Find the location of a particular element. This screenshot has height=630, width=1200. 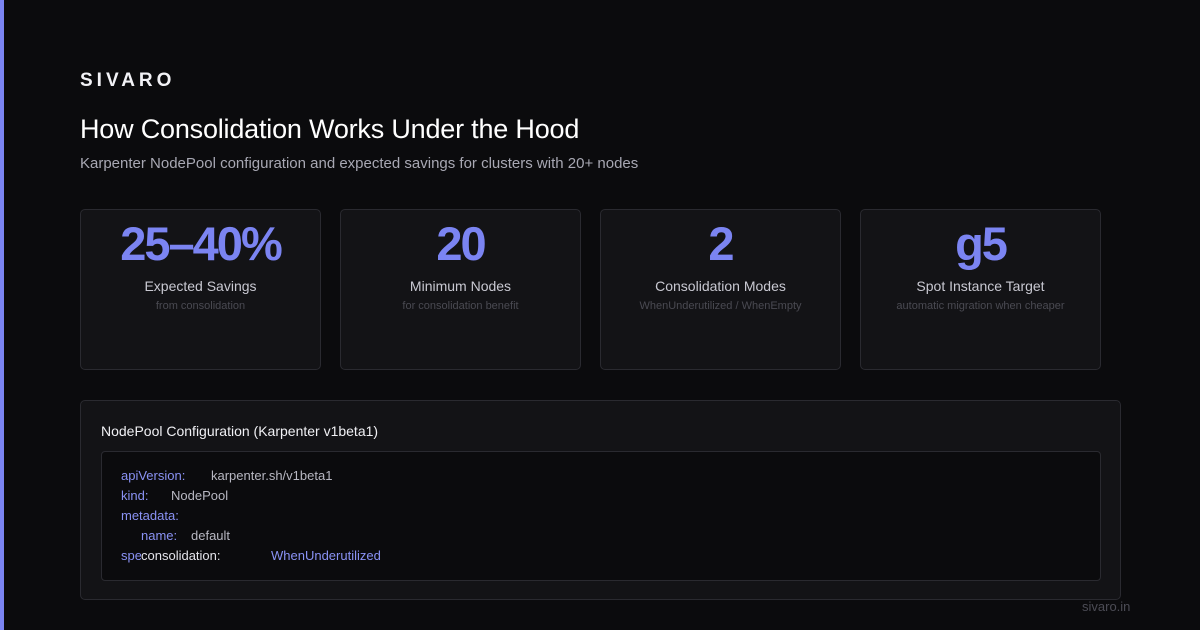

brand-logo: SIVARO is located at coordinates (128, 80).